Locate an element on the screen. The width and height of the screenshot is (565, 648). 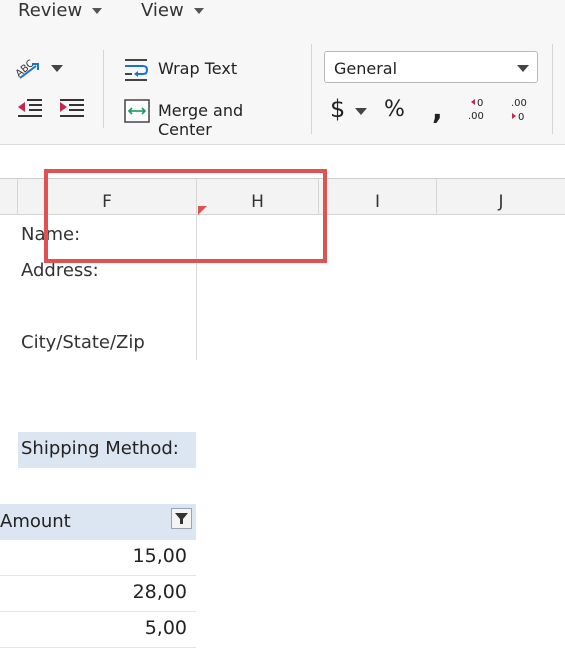
decrease-decimal-top: 0 is located at coordinates (480, 103).